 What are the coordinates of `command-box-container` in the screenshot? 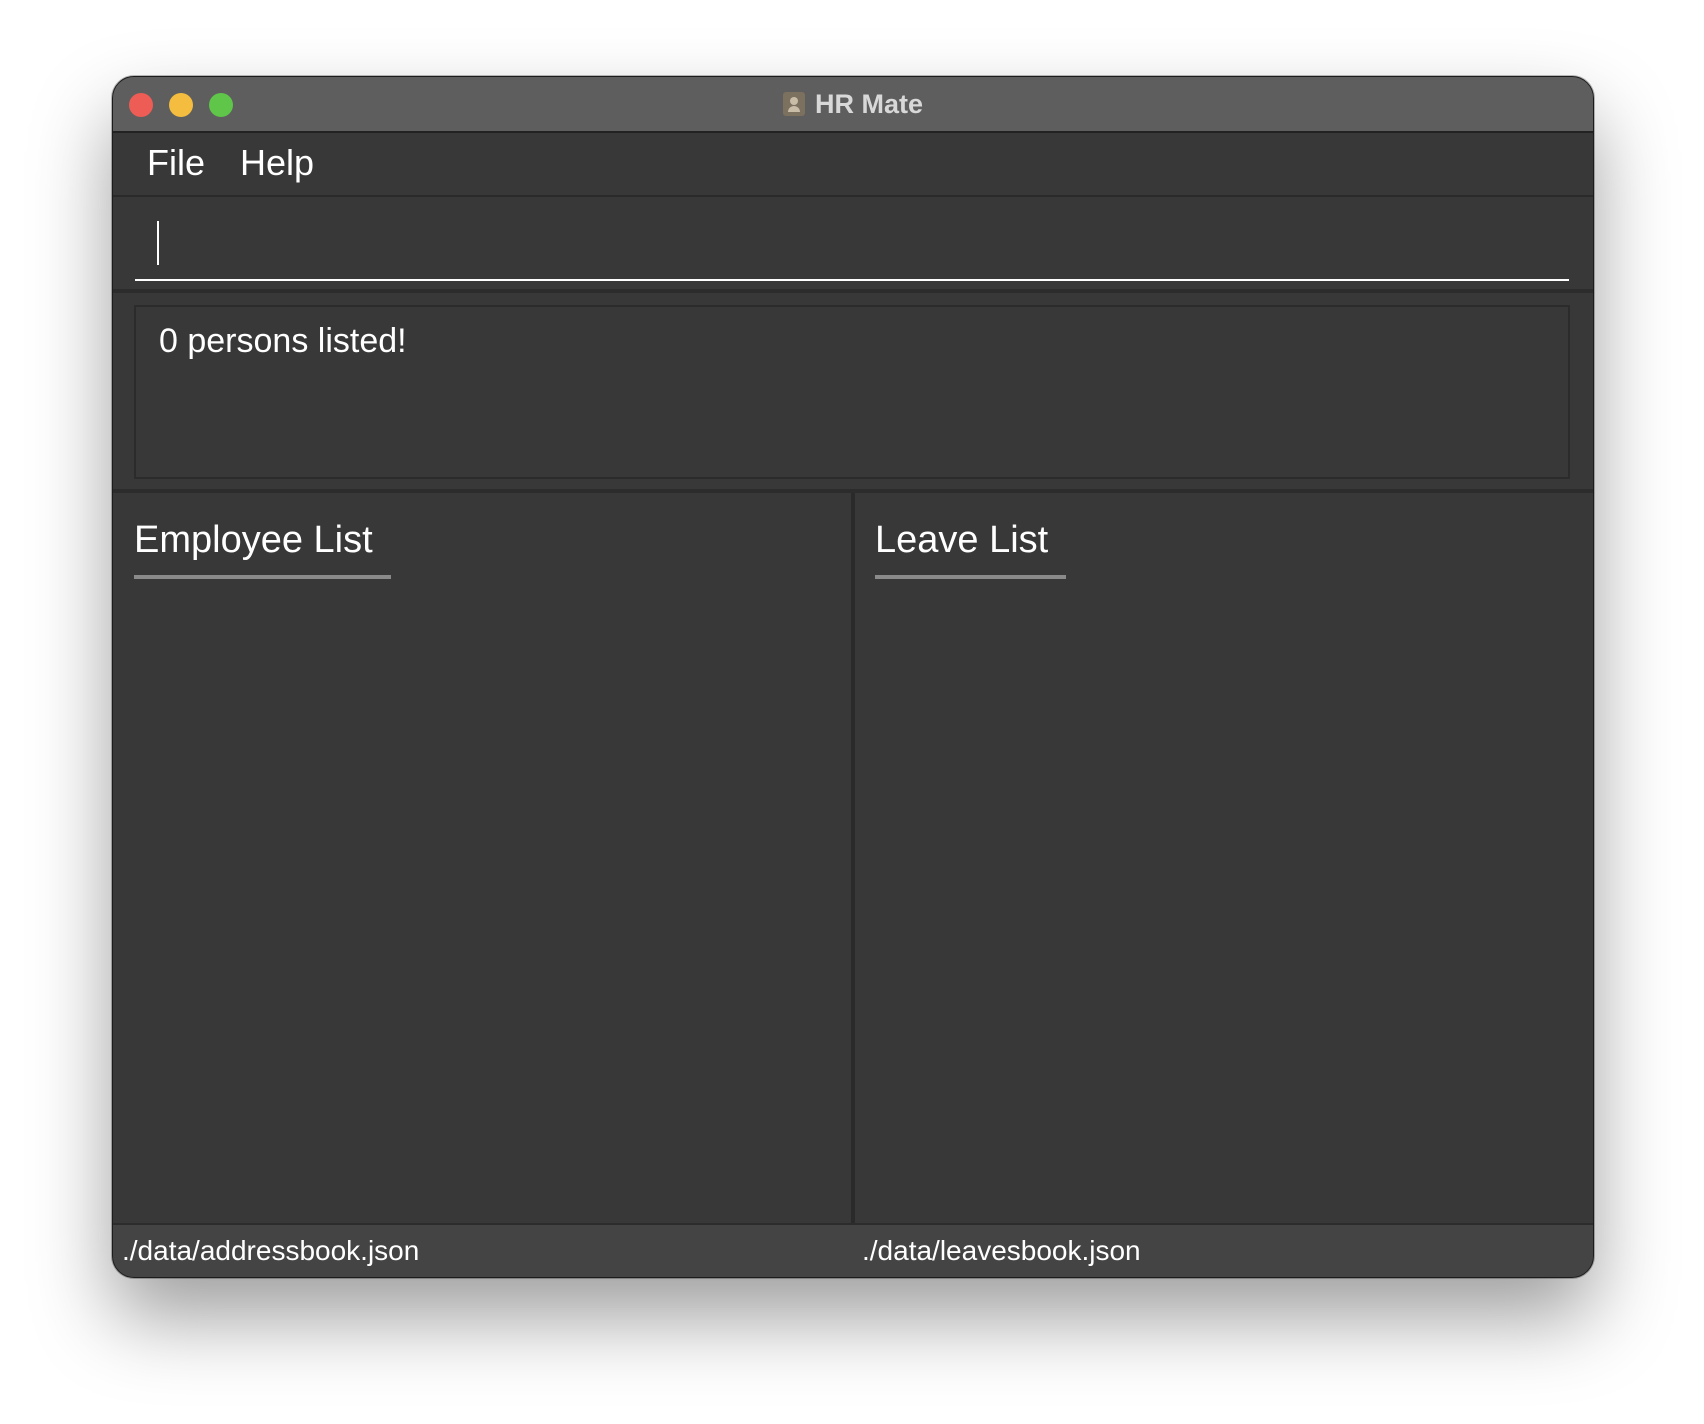 It's located at (853, 245).